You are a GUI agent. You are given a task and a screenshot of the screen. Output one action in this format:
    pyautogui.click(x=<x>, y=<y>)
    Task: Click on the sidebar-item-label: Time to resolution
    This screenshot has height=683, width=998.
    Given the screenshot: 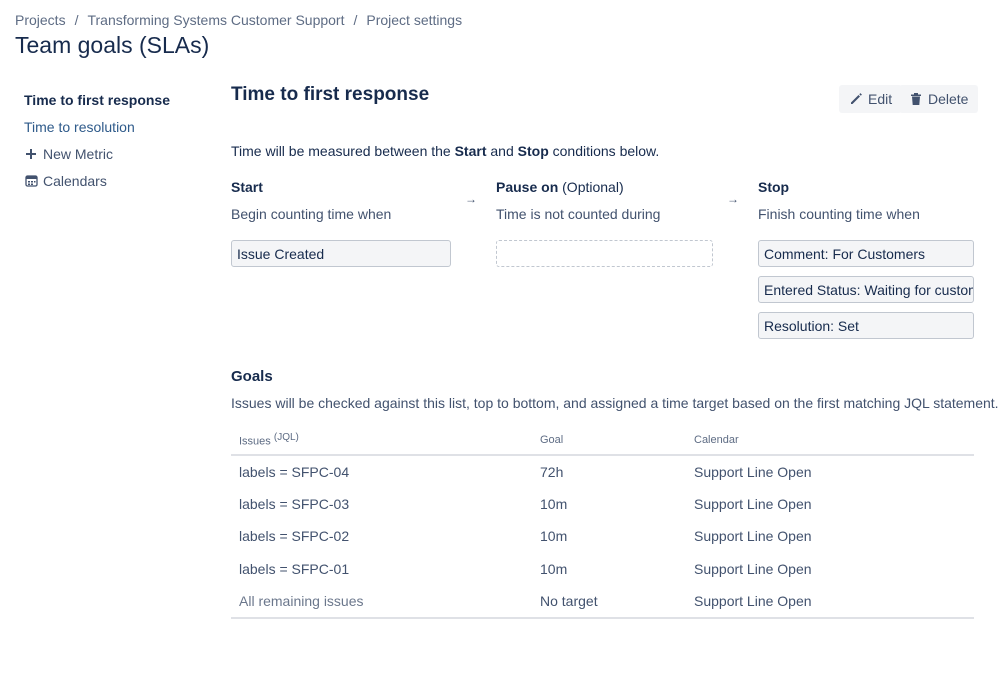 What is the action you would take?
    pyautogui.click(x=79, y=126)
    